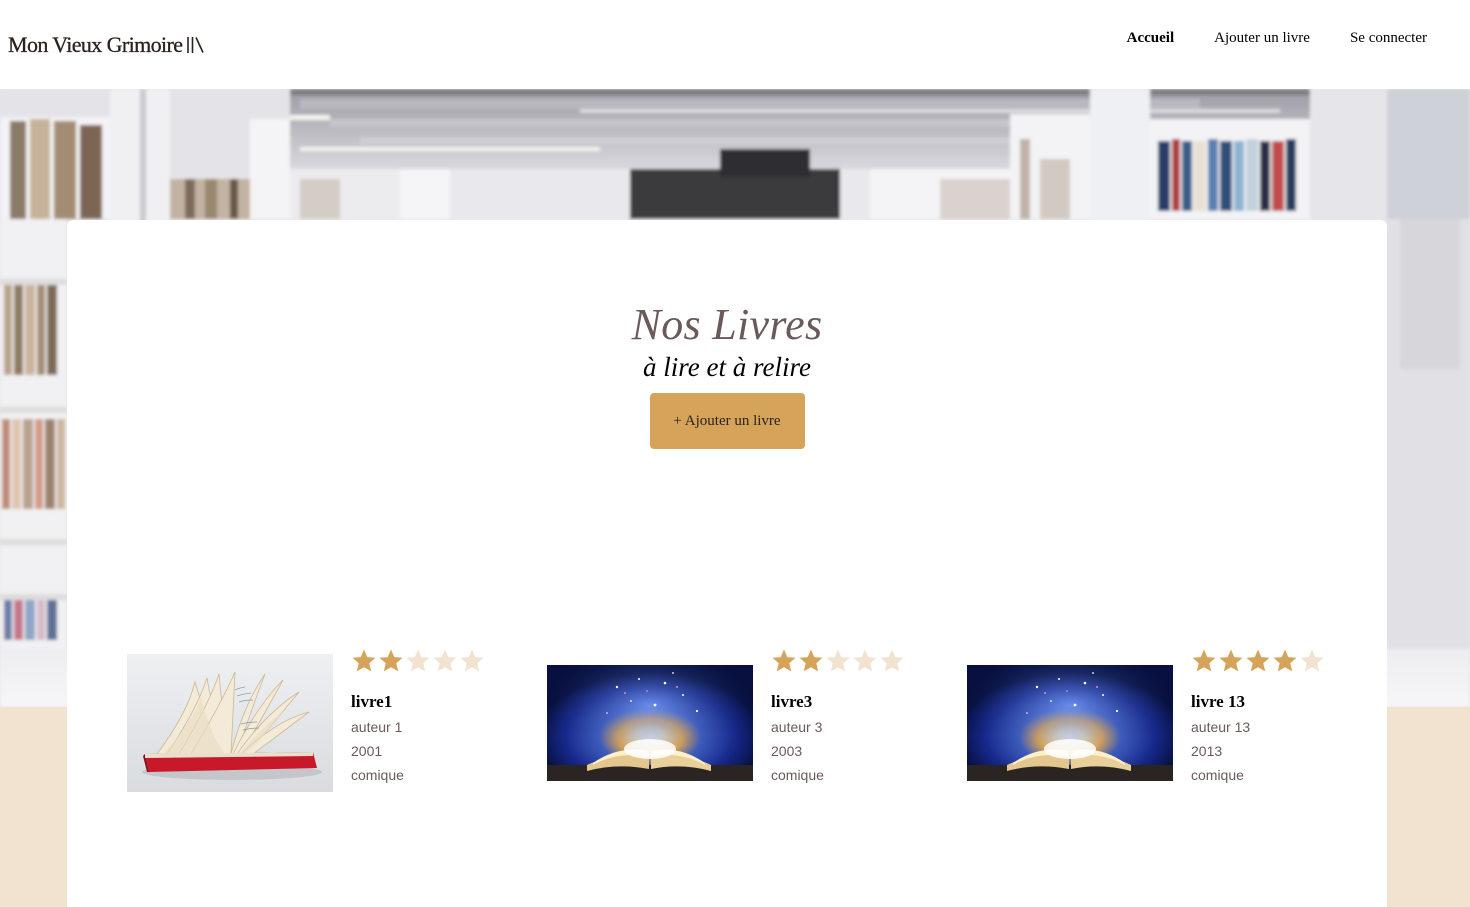  I want to click on open-book-pages-icon, so click(230, 723).